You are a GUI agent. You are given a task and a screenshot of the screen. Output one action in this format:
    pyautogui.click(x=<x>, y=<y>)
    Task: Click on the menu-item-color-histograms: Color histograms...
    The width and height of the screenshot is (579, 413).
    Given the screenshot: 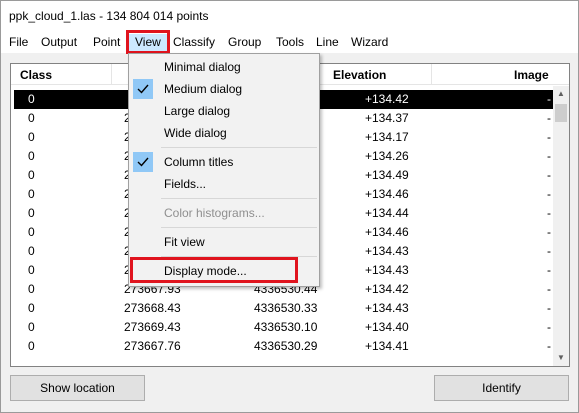 What is the action you would take?
    pyautogui.click(x=224, y=213)
    